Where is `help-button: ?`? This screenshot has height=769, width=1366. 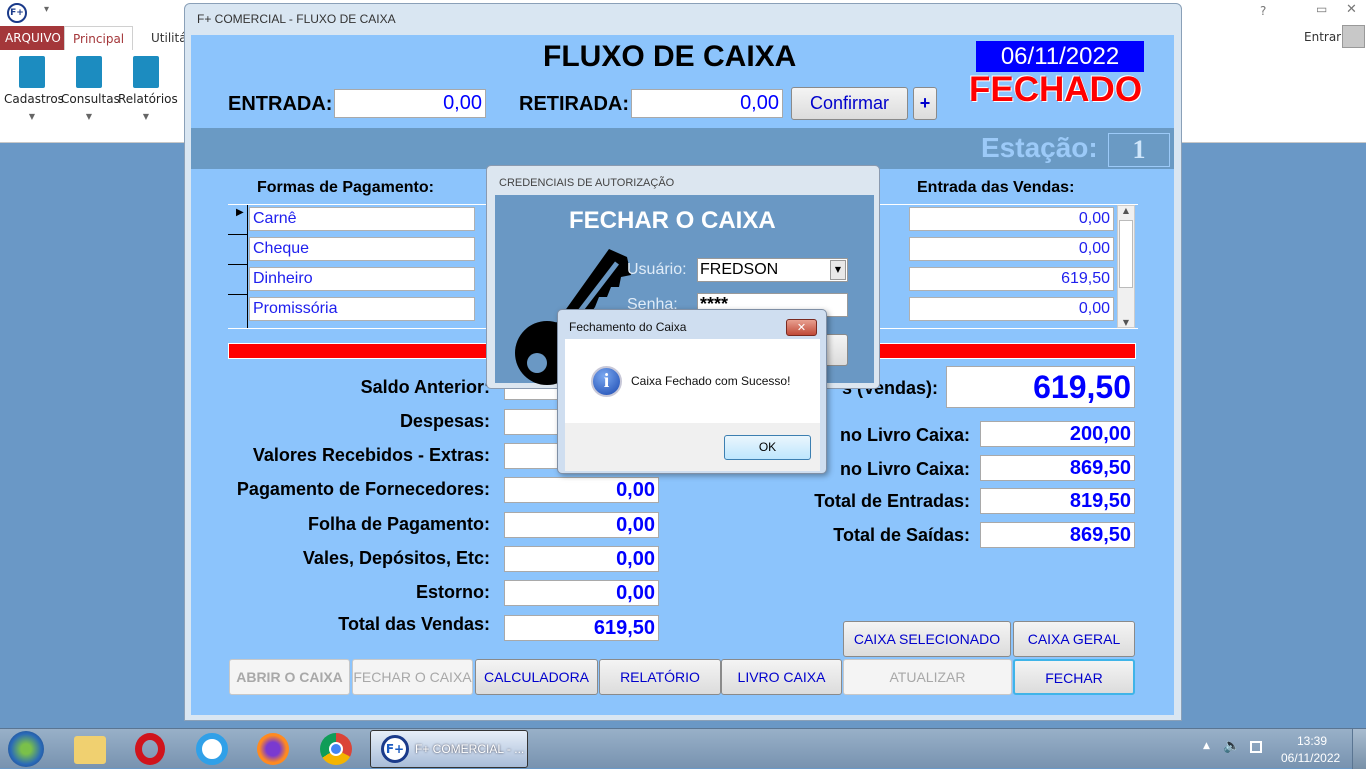
help-button: ? is located at coordinates (1263, 11).